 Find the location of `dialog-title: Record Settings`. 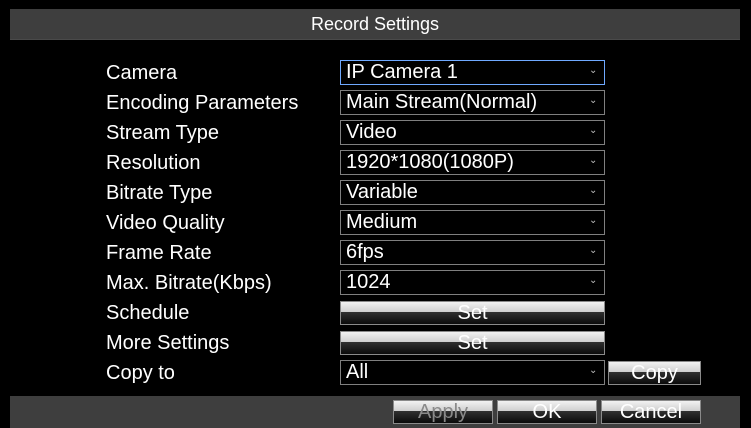

dialog-title: Record Settings is located at coordinates (375, 24).